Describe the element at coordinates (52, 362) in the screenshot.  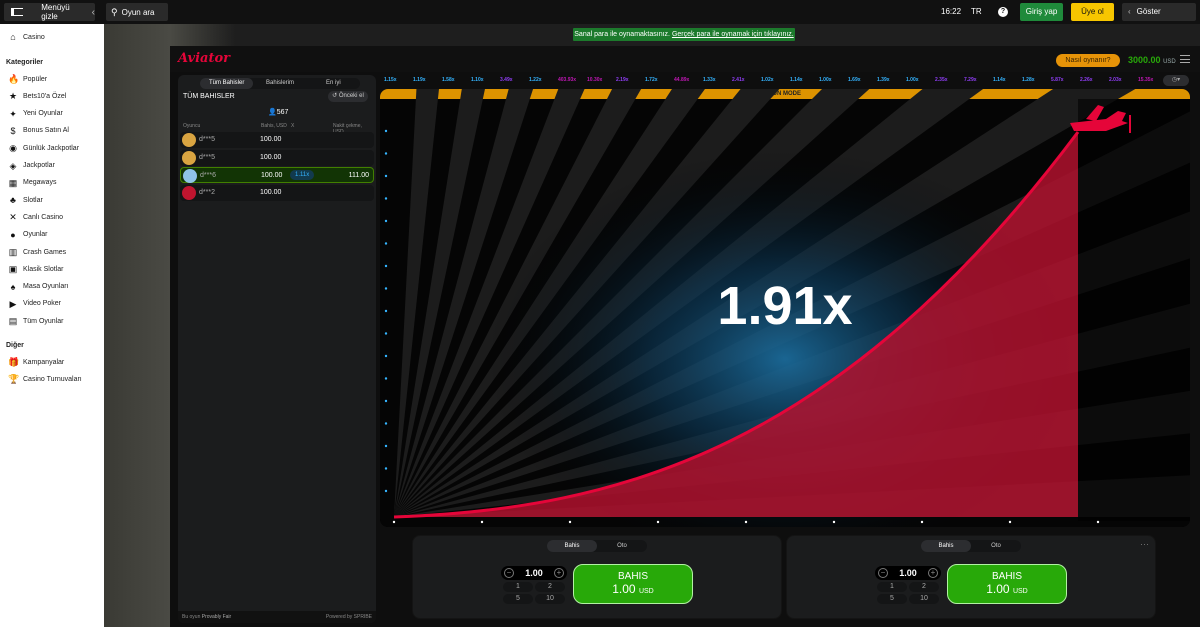
I see `sidebar-item-campaigns: 🎁 Kampanyalar` at that location.